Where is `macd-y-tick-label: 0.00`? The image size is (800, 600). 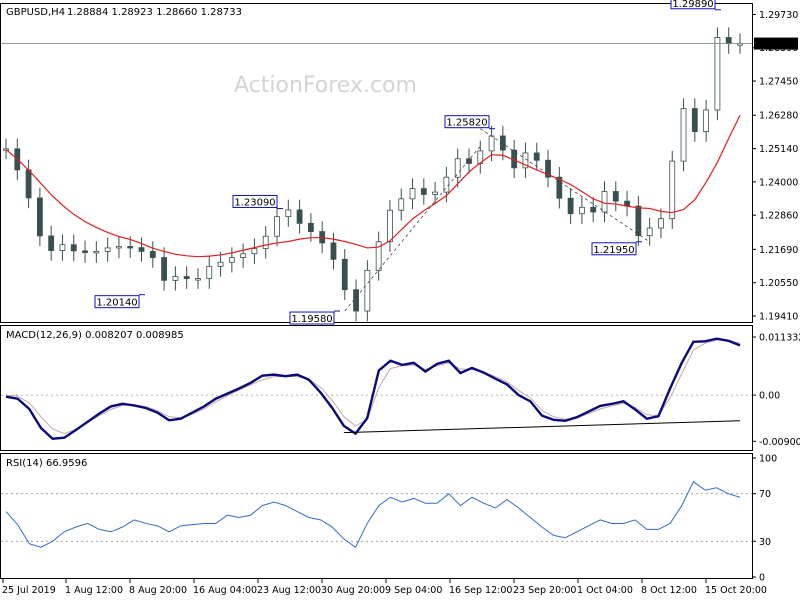 macd-y-tick-label: 0.00 is located at coordinates (769, 396).